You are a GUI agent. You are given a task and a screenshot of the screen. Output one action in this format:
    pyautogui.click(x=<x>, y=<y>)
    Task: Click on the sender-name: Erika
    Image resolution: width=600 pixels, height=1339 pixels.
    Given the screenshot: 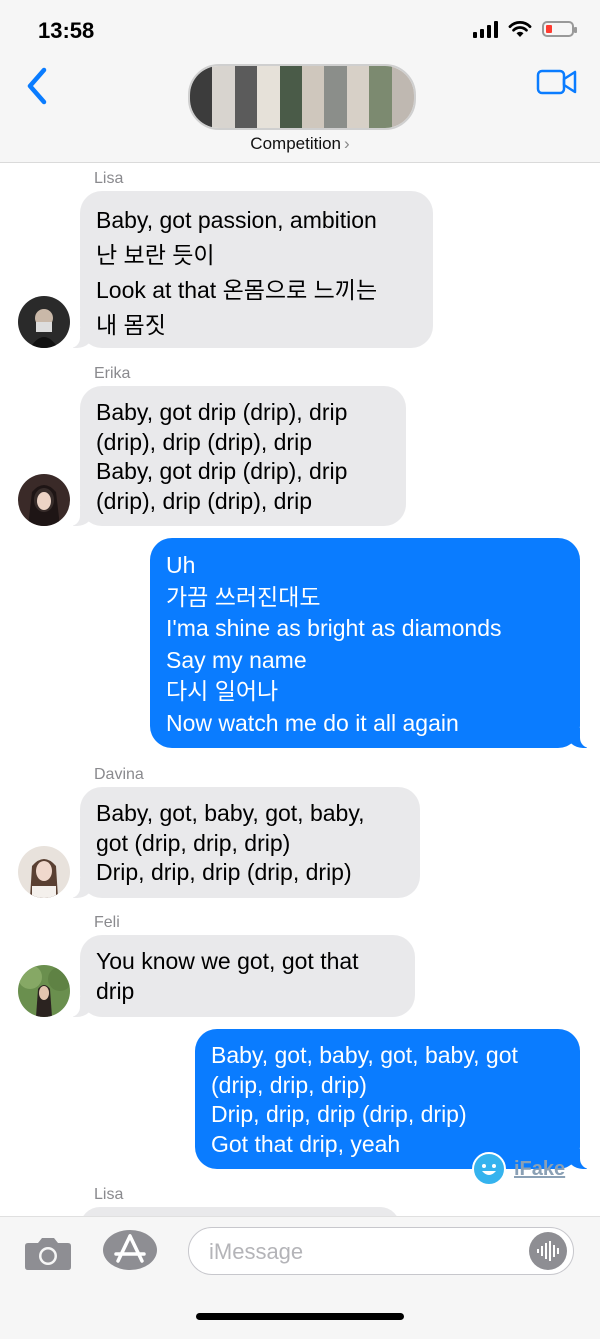 What is the action you would take?
    pyautogui.click(x=112, y=373)
    